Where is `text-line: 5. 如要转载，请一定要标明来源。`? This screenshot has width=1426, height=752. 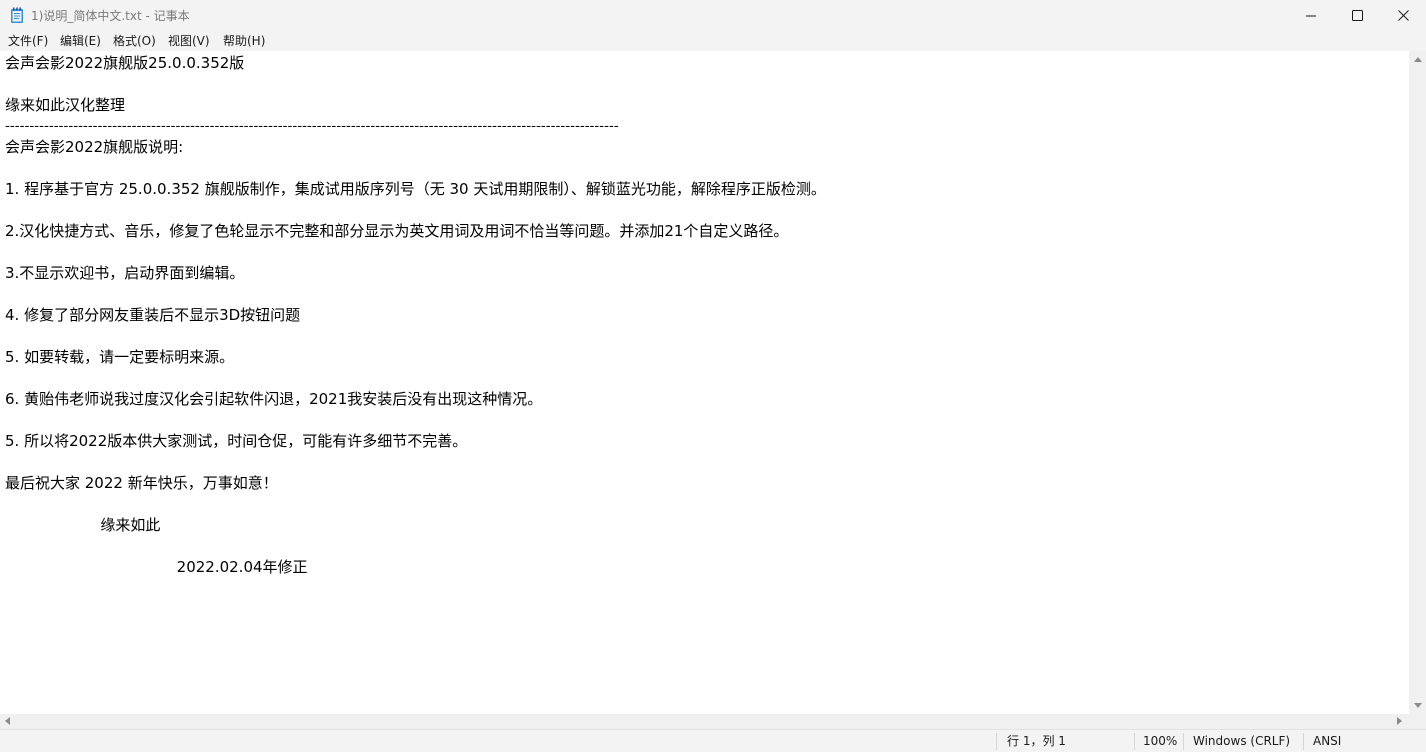 text-line: 5. 如要转载，请一定要标明来源。 is located at coordinates (120, 357).